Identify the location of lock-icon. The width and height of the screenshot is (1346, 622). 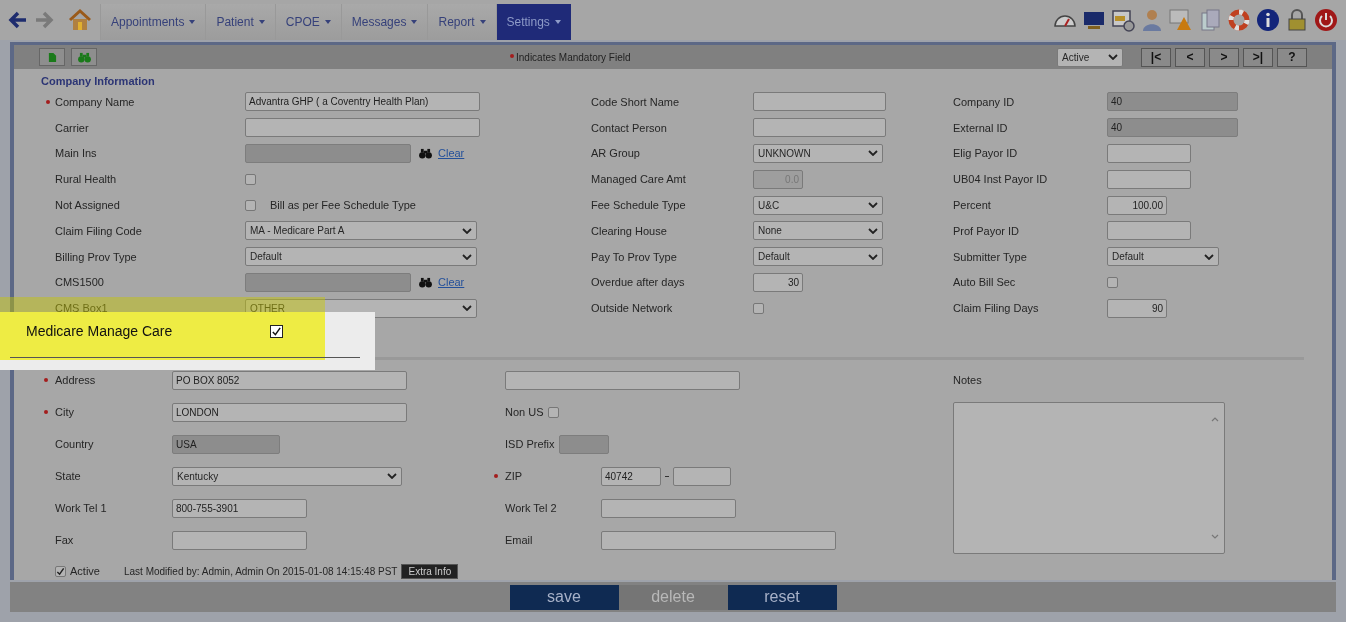
(1297, 20).